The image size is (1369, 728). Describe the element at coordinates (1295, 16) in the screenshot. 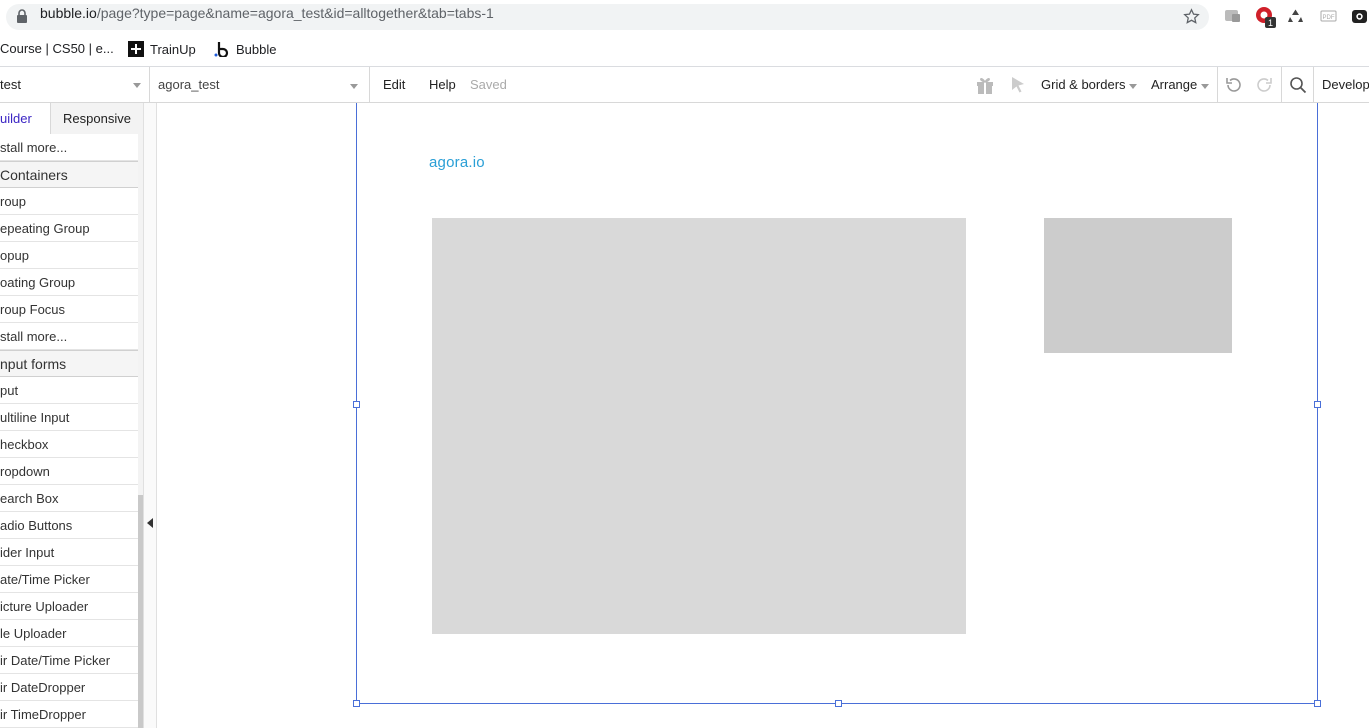

I see `recycle-icon` at that location.